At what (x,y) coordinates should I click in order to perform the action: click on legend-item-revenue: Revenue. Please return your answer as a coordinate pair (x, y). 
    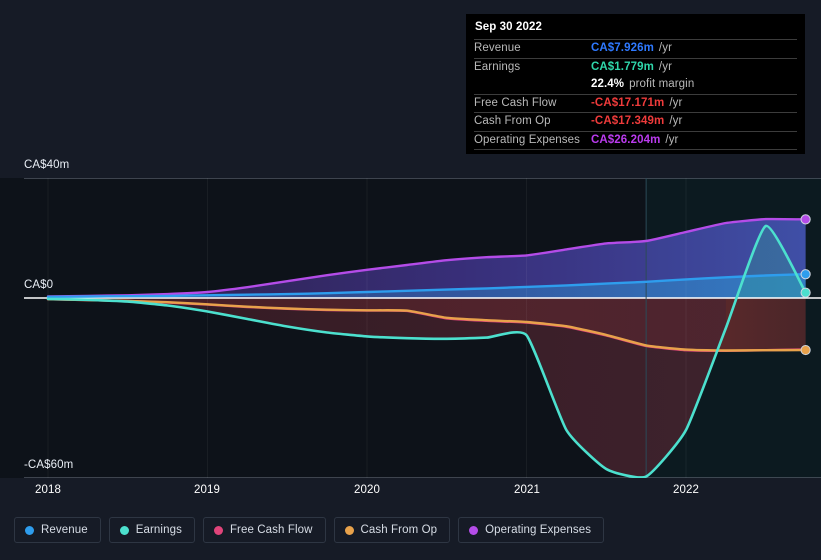
    Looking at the image, I should click on (57, 530).